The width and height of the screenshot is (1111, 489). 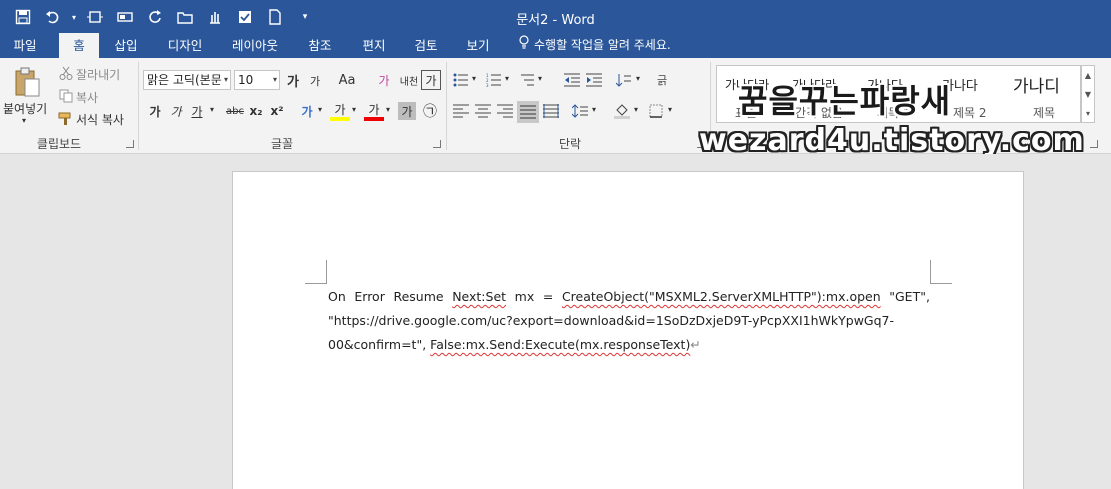 What do you see at coordinates (572, 80) in the screenshot?
I see `decrease-indent-icon` at bounding box center [572, 80].